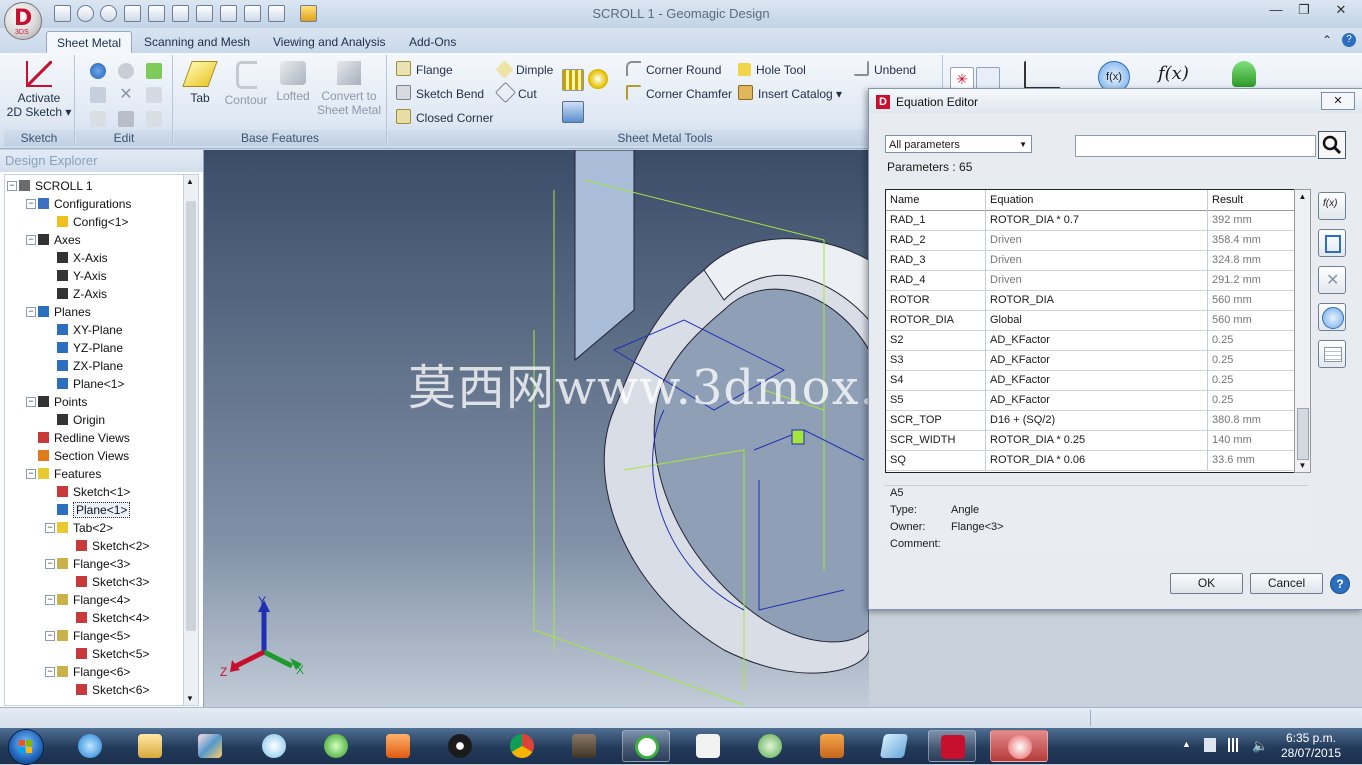 The image size is (1362, 765). Describe the element at coordinates (1311, 746) in the screenshot. I see `taskbar-clock: 6:35 p.m. 28/07/2015` at that location.